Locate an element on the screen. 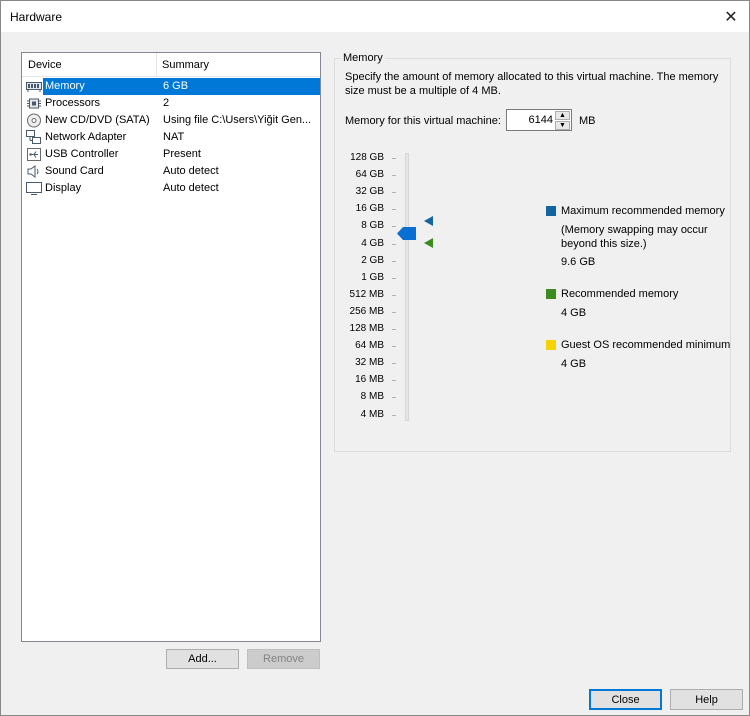 This screenshot has width=750, height=716. spin-down-icon: ▼ is located at coordinates (562, 125).